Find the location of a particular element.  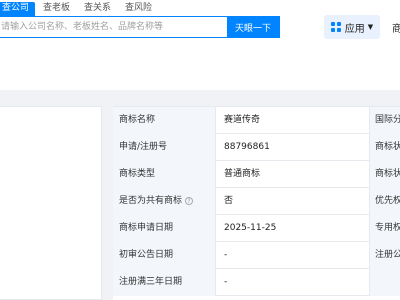

table-row: 申请/注册号 88796861 商标状 is located at coordinates (256, 147).